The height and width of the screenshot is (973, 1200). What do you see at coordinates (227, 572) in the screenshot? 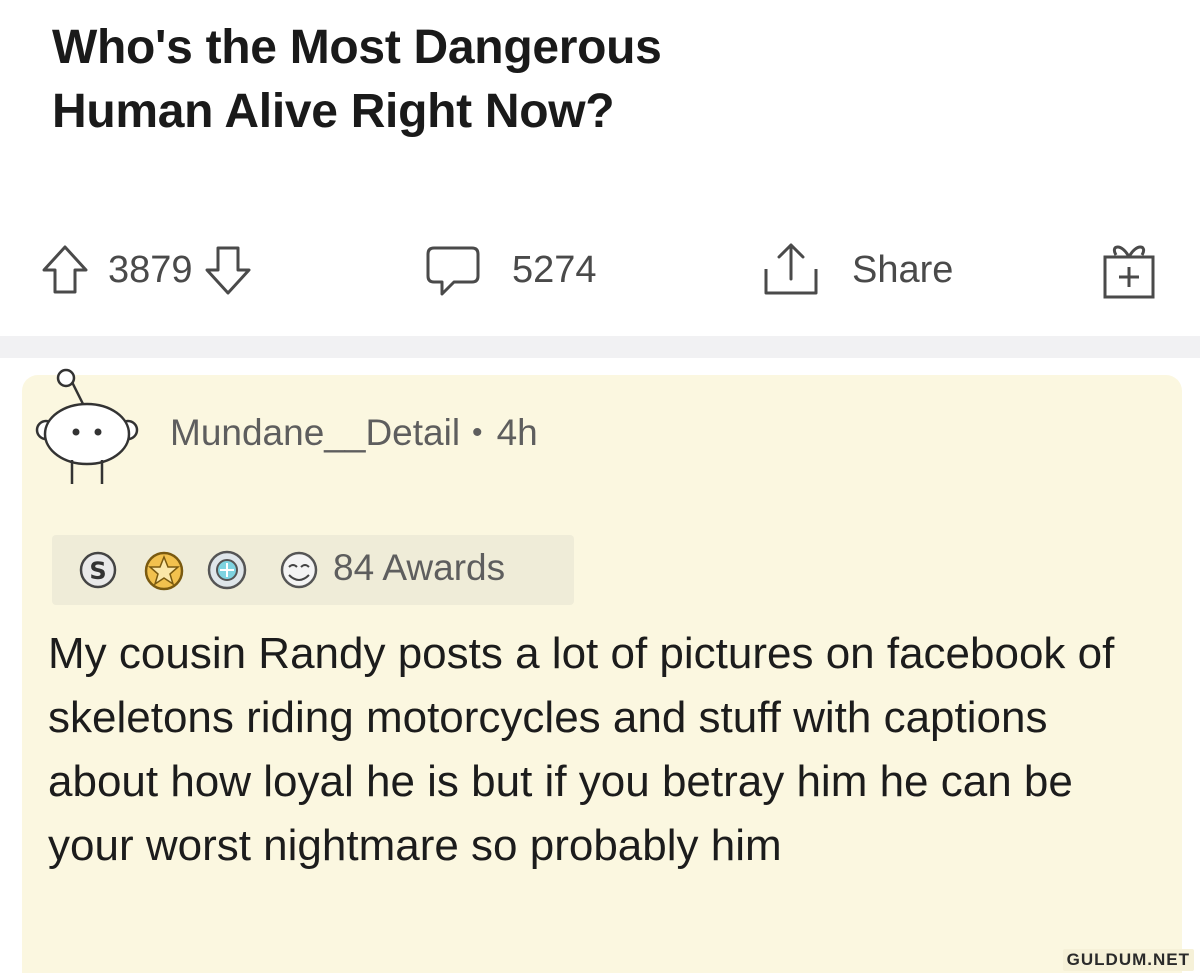
I see `platinum-award-icon` at bounding box center [227, 572].